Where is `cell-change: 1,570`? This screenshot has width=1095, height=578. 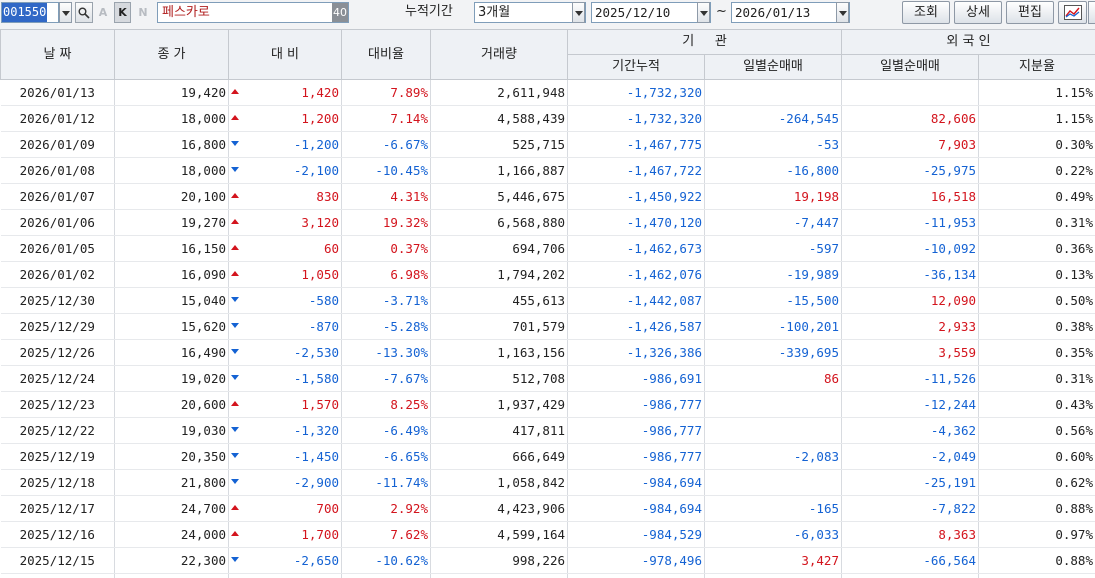 cell-change: 1,570 is located at coordinates (285, 404).